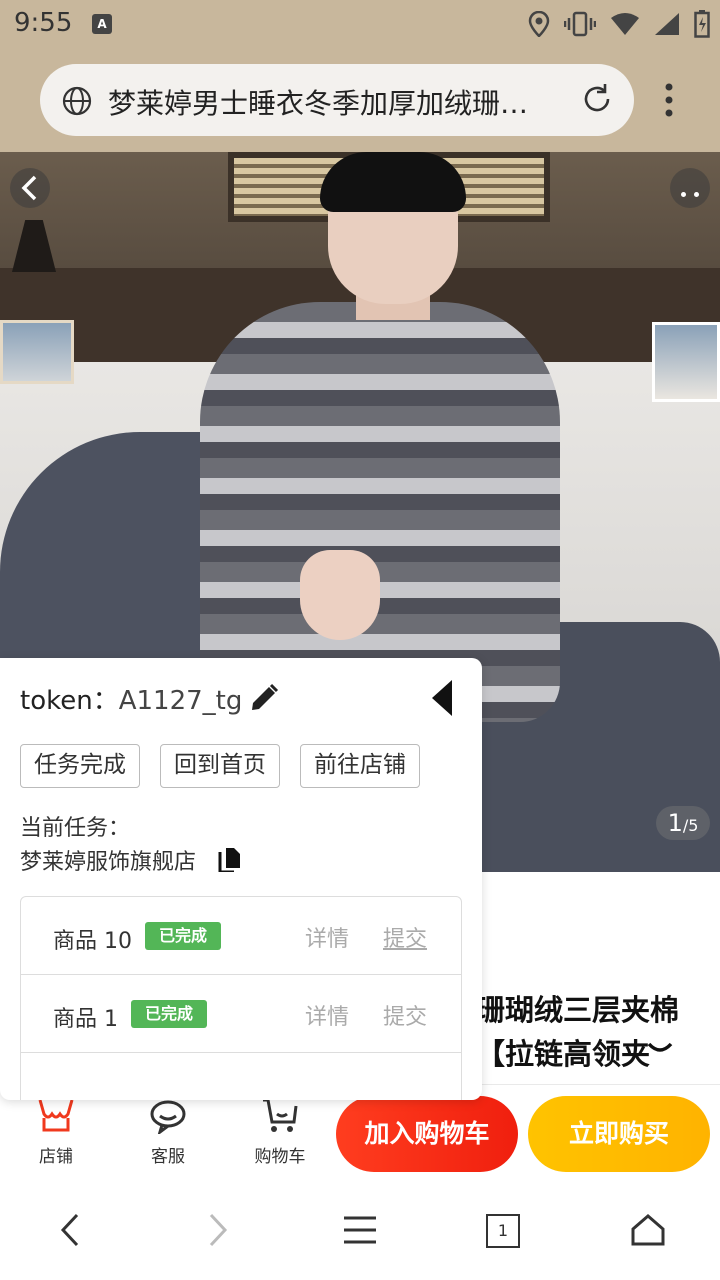 The height and width of the screenshot is (1280, 720). Describe the element at coordinates (702, 24) in the screenshot. I see `battery-icon` at that location.